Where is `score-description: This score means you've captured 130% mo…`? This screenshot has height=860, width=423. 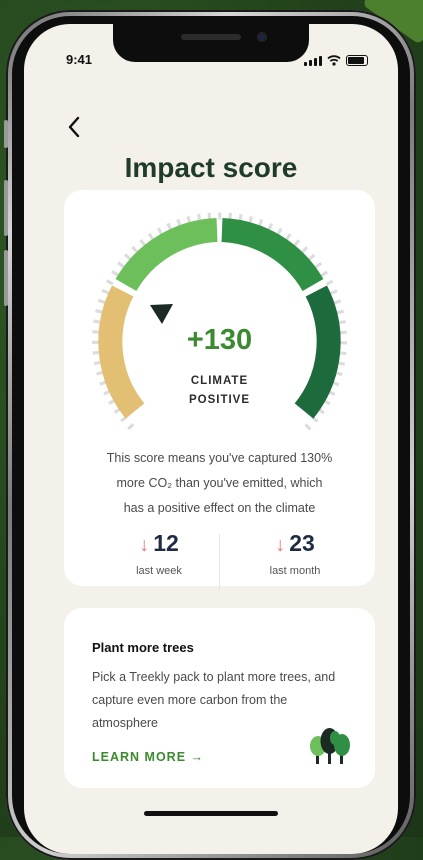 score-description: This score means you've captured 130% mo… is located at coordinates (219, 483).